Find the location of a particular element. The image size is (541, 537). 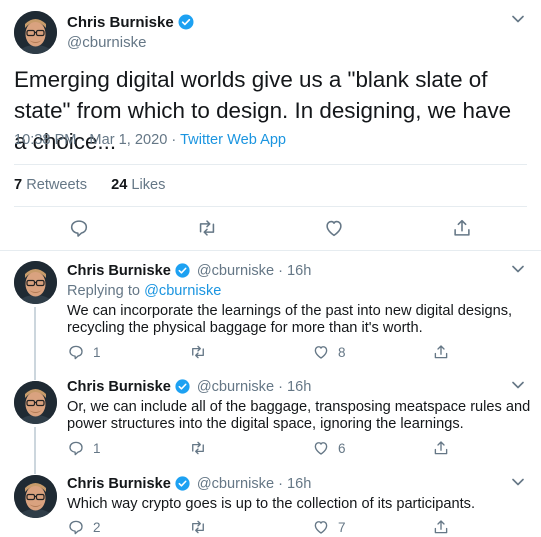

like-button: 8 is located at coordinates (329, 352).